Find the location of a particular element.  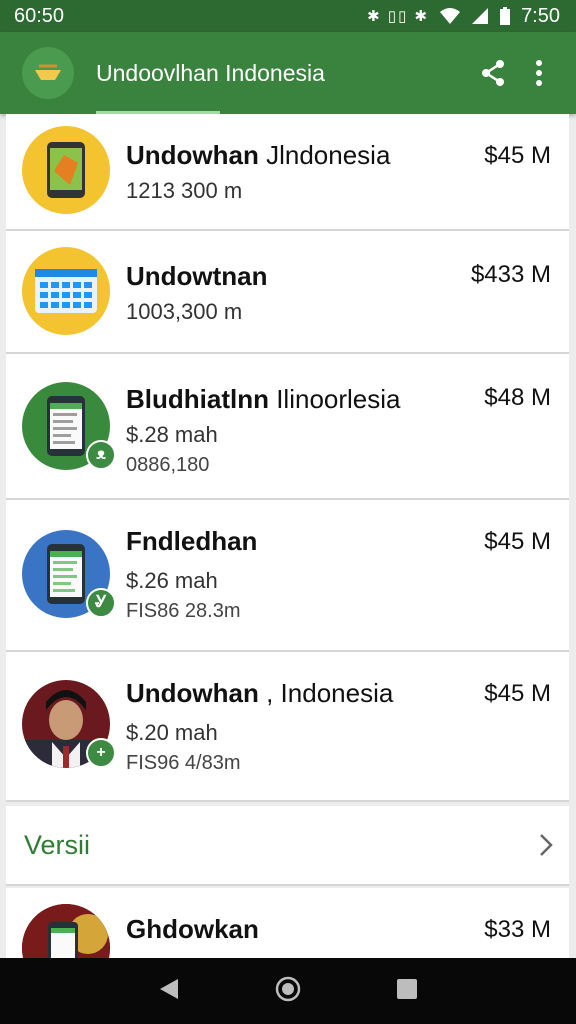

item-thumbnail: Ꮍ is located at coordinates (69, 574).